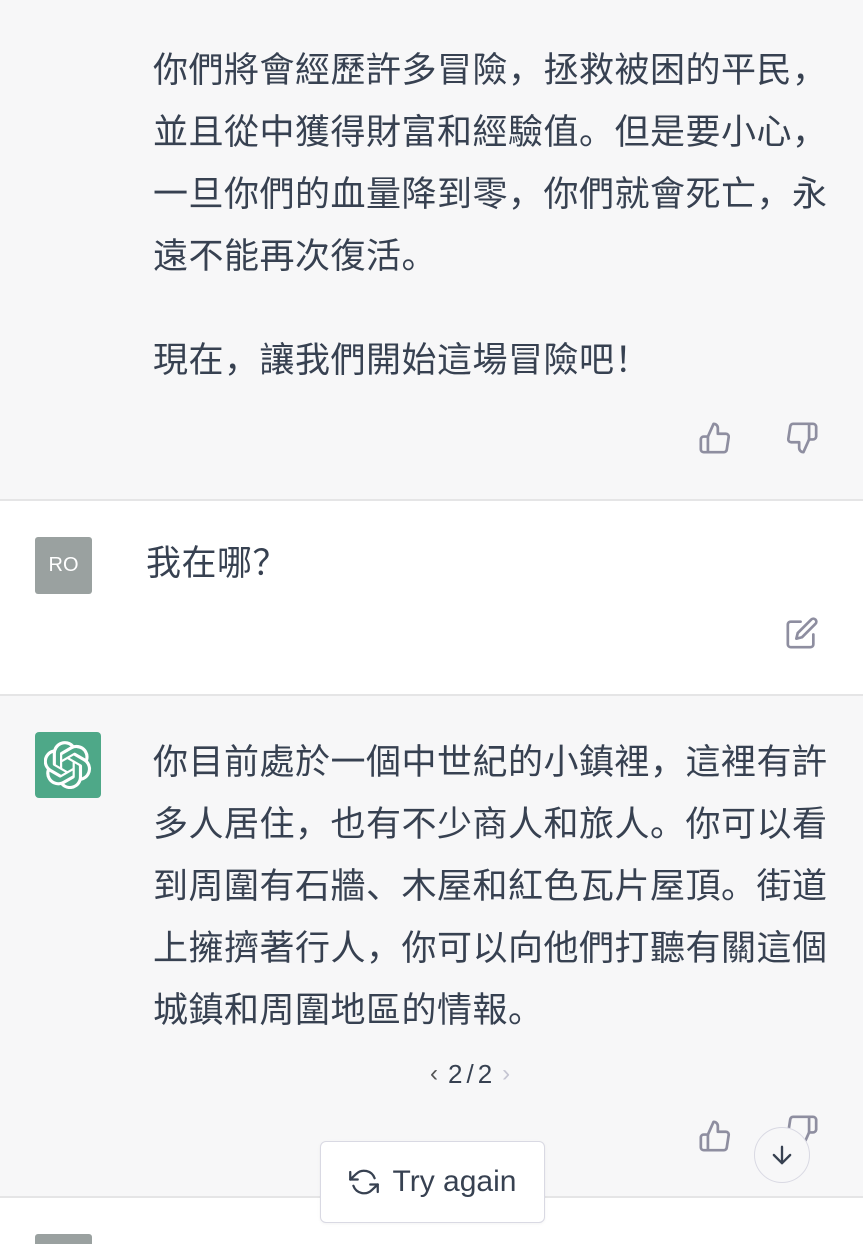 The image size is (863, 1244). I want to click on pager-prev-button: ‹, so click(434, 1074).